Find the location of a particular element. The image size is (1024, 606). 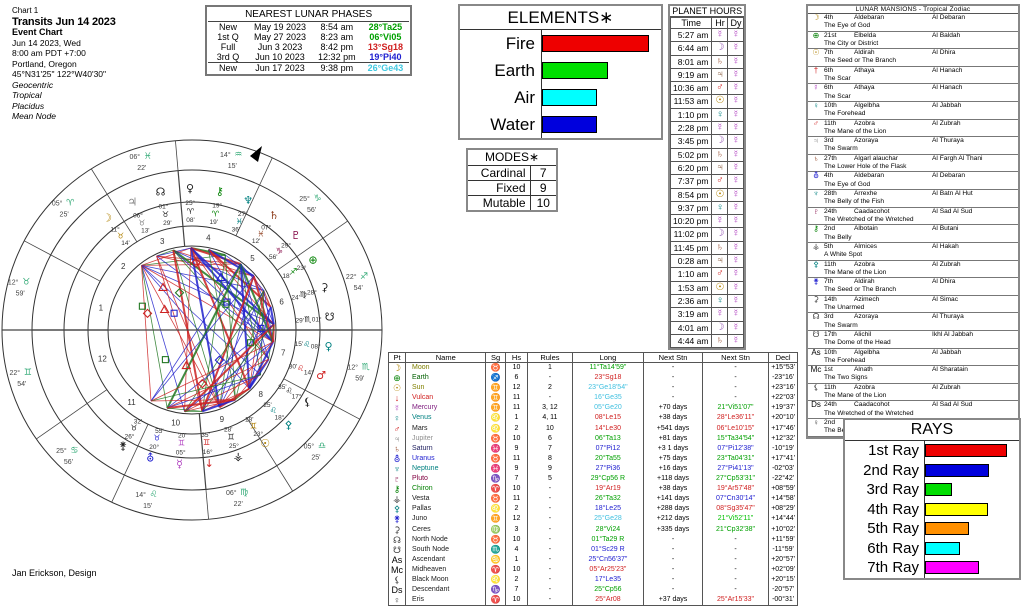

lunar-mansion-number: 2nd is located at coordinates (839, 229).